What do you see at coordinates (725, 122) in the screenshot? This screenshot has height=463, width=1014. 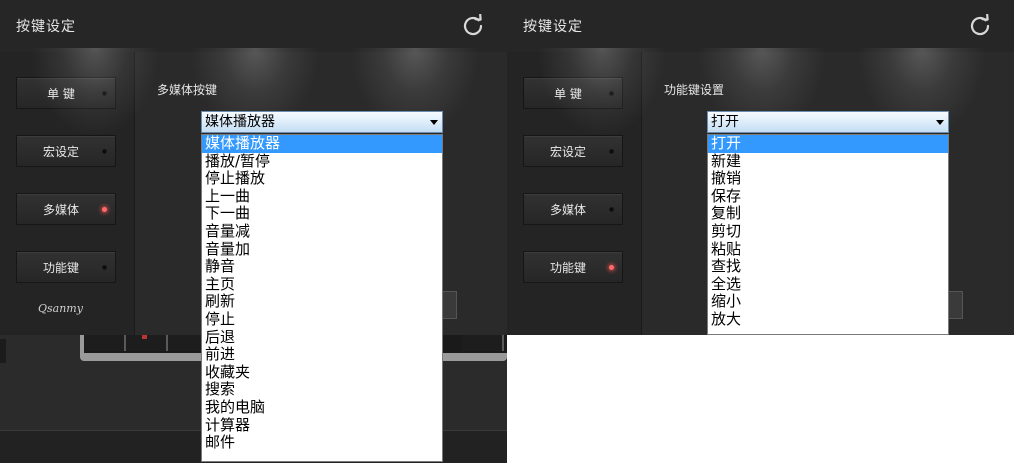 I see `select-value: 打开` at bounding box center [725, 122].